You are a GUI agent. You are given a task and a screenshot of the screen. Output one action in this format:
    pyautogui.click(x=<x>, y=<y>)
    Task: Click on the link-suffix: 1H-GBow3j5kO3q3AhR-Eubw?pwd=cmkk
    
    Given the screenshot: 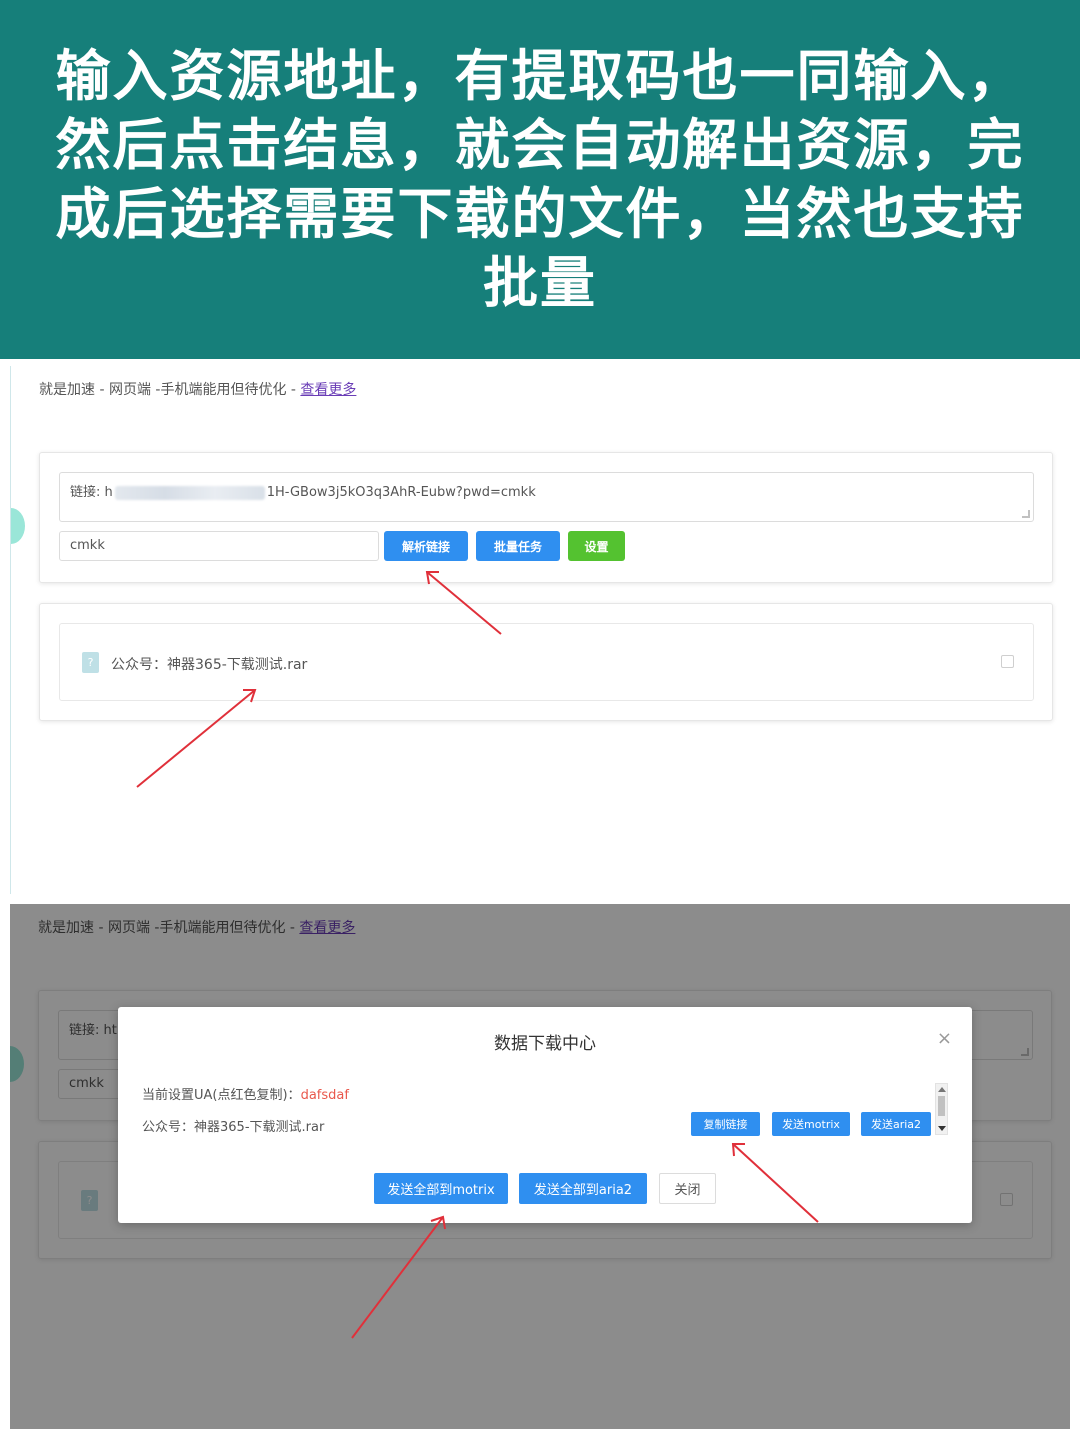 What is the action you would take?
    pyautogui.click(x=401, y=492)
    